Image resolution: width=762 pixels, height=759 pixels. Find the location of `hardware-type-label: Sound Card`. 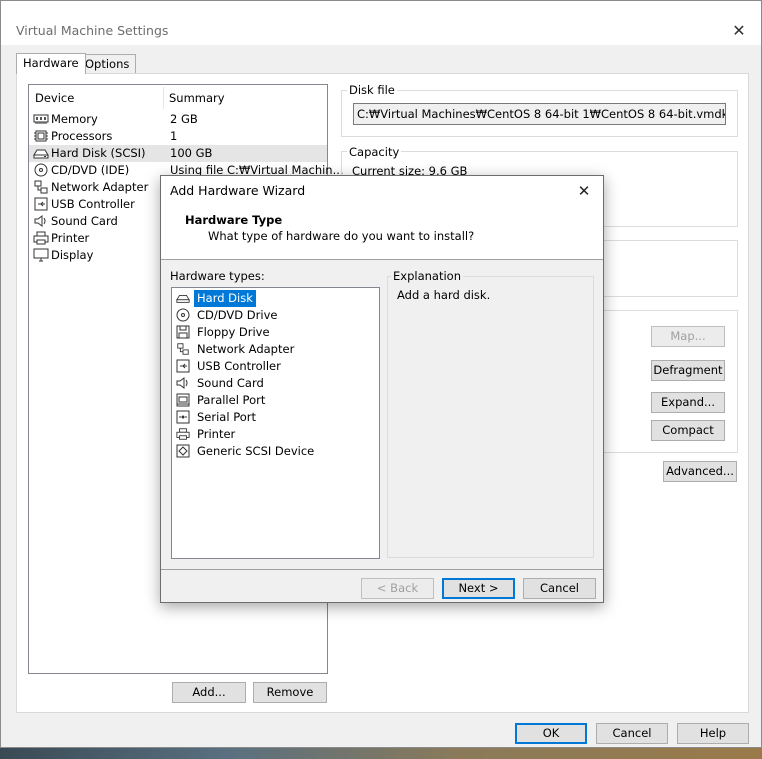

hardware-type-label: Sound Card is located at coordinates (230, 383).